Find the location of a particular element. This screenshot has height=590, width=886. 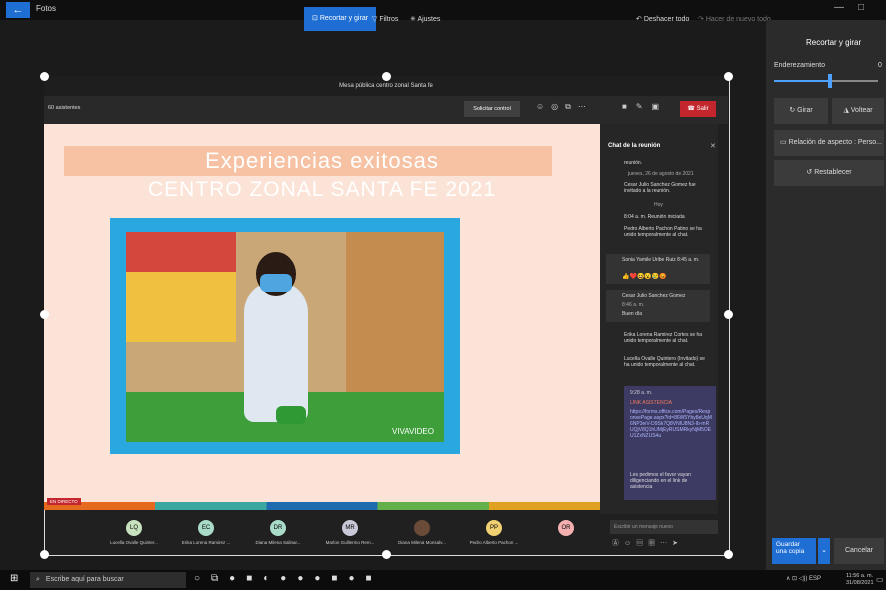

request-control-button: Solicitar control is located at coordinates (492, 109).